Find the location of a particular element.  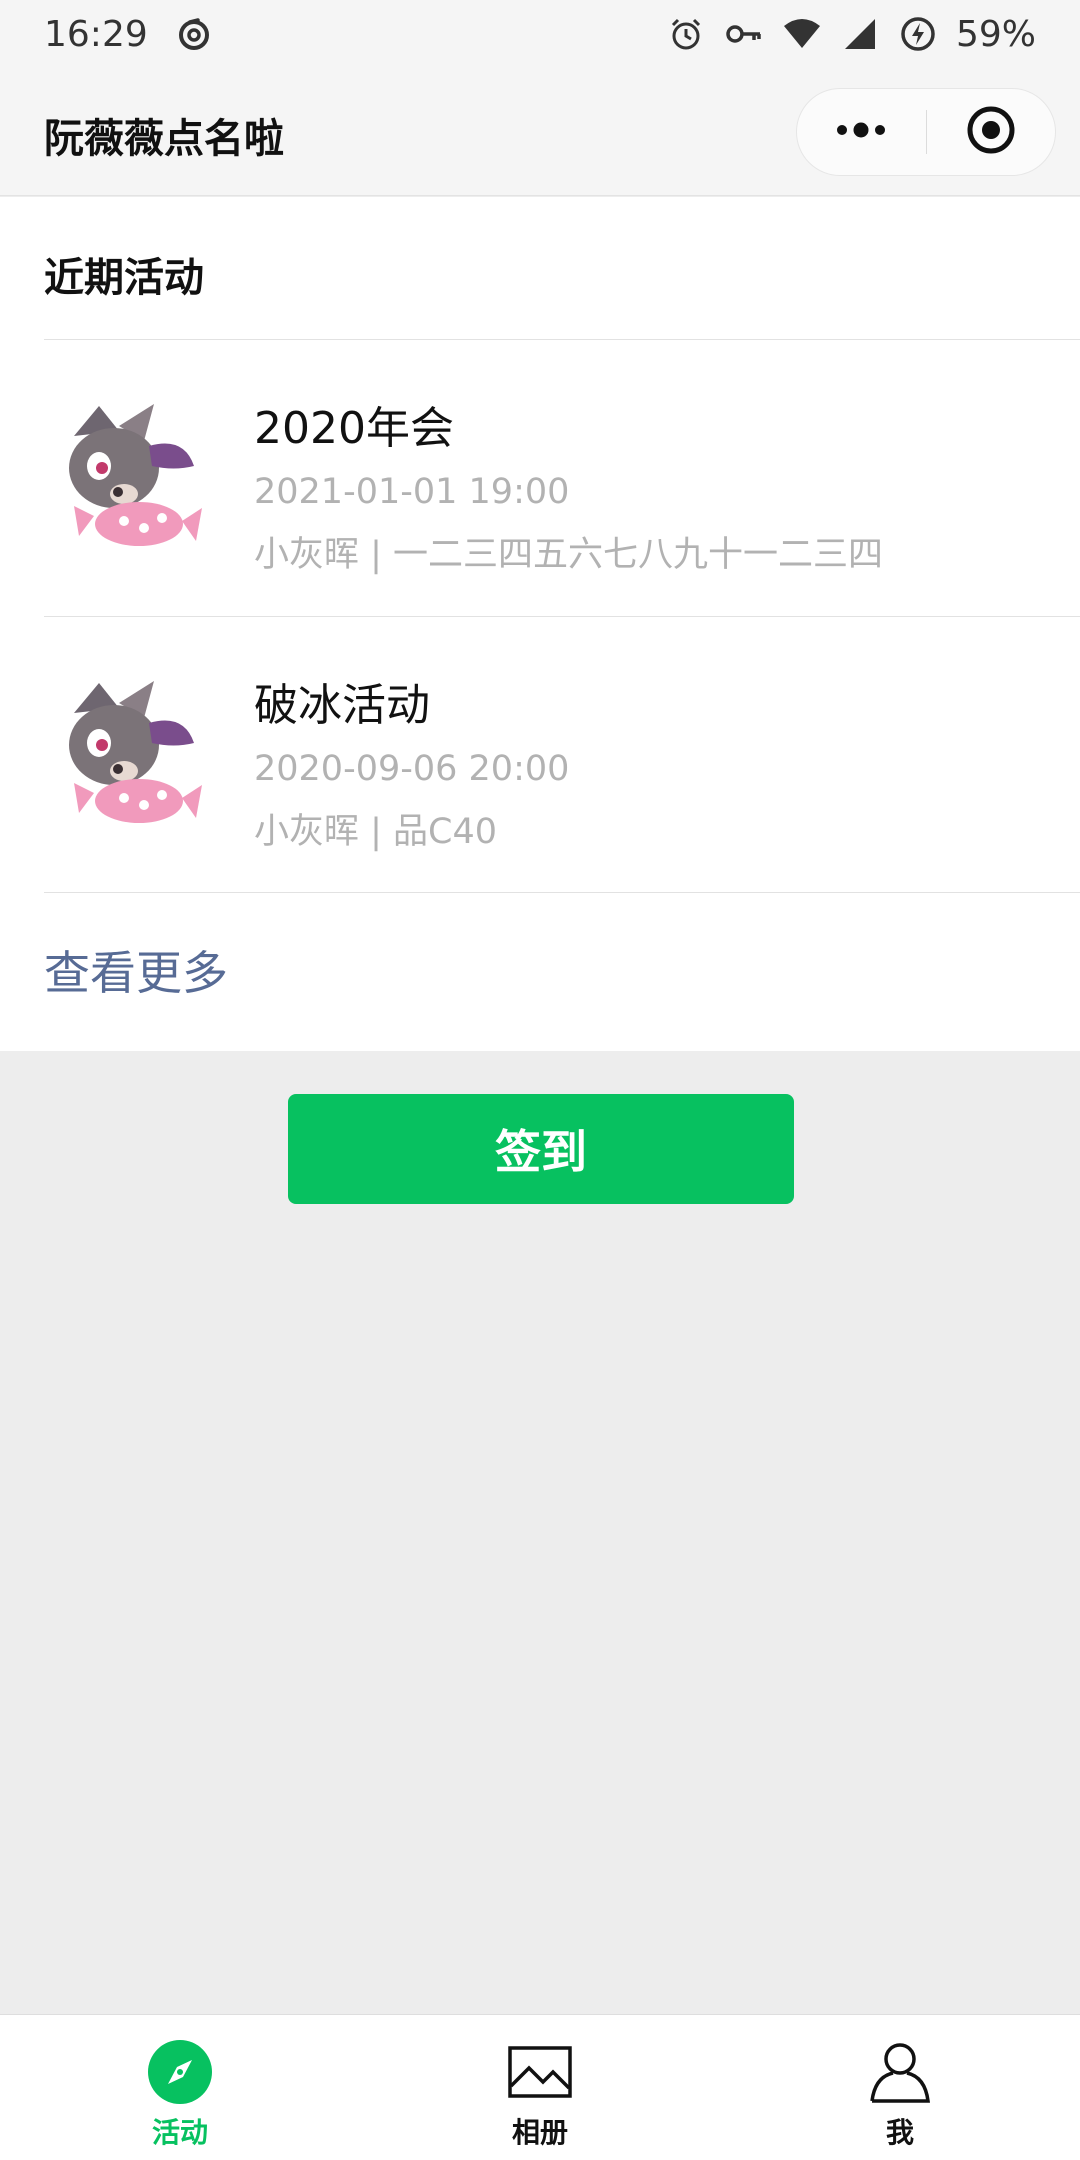

sign-in-button: 签到 is located at coordinates (541, 1149).